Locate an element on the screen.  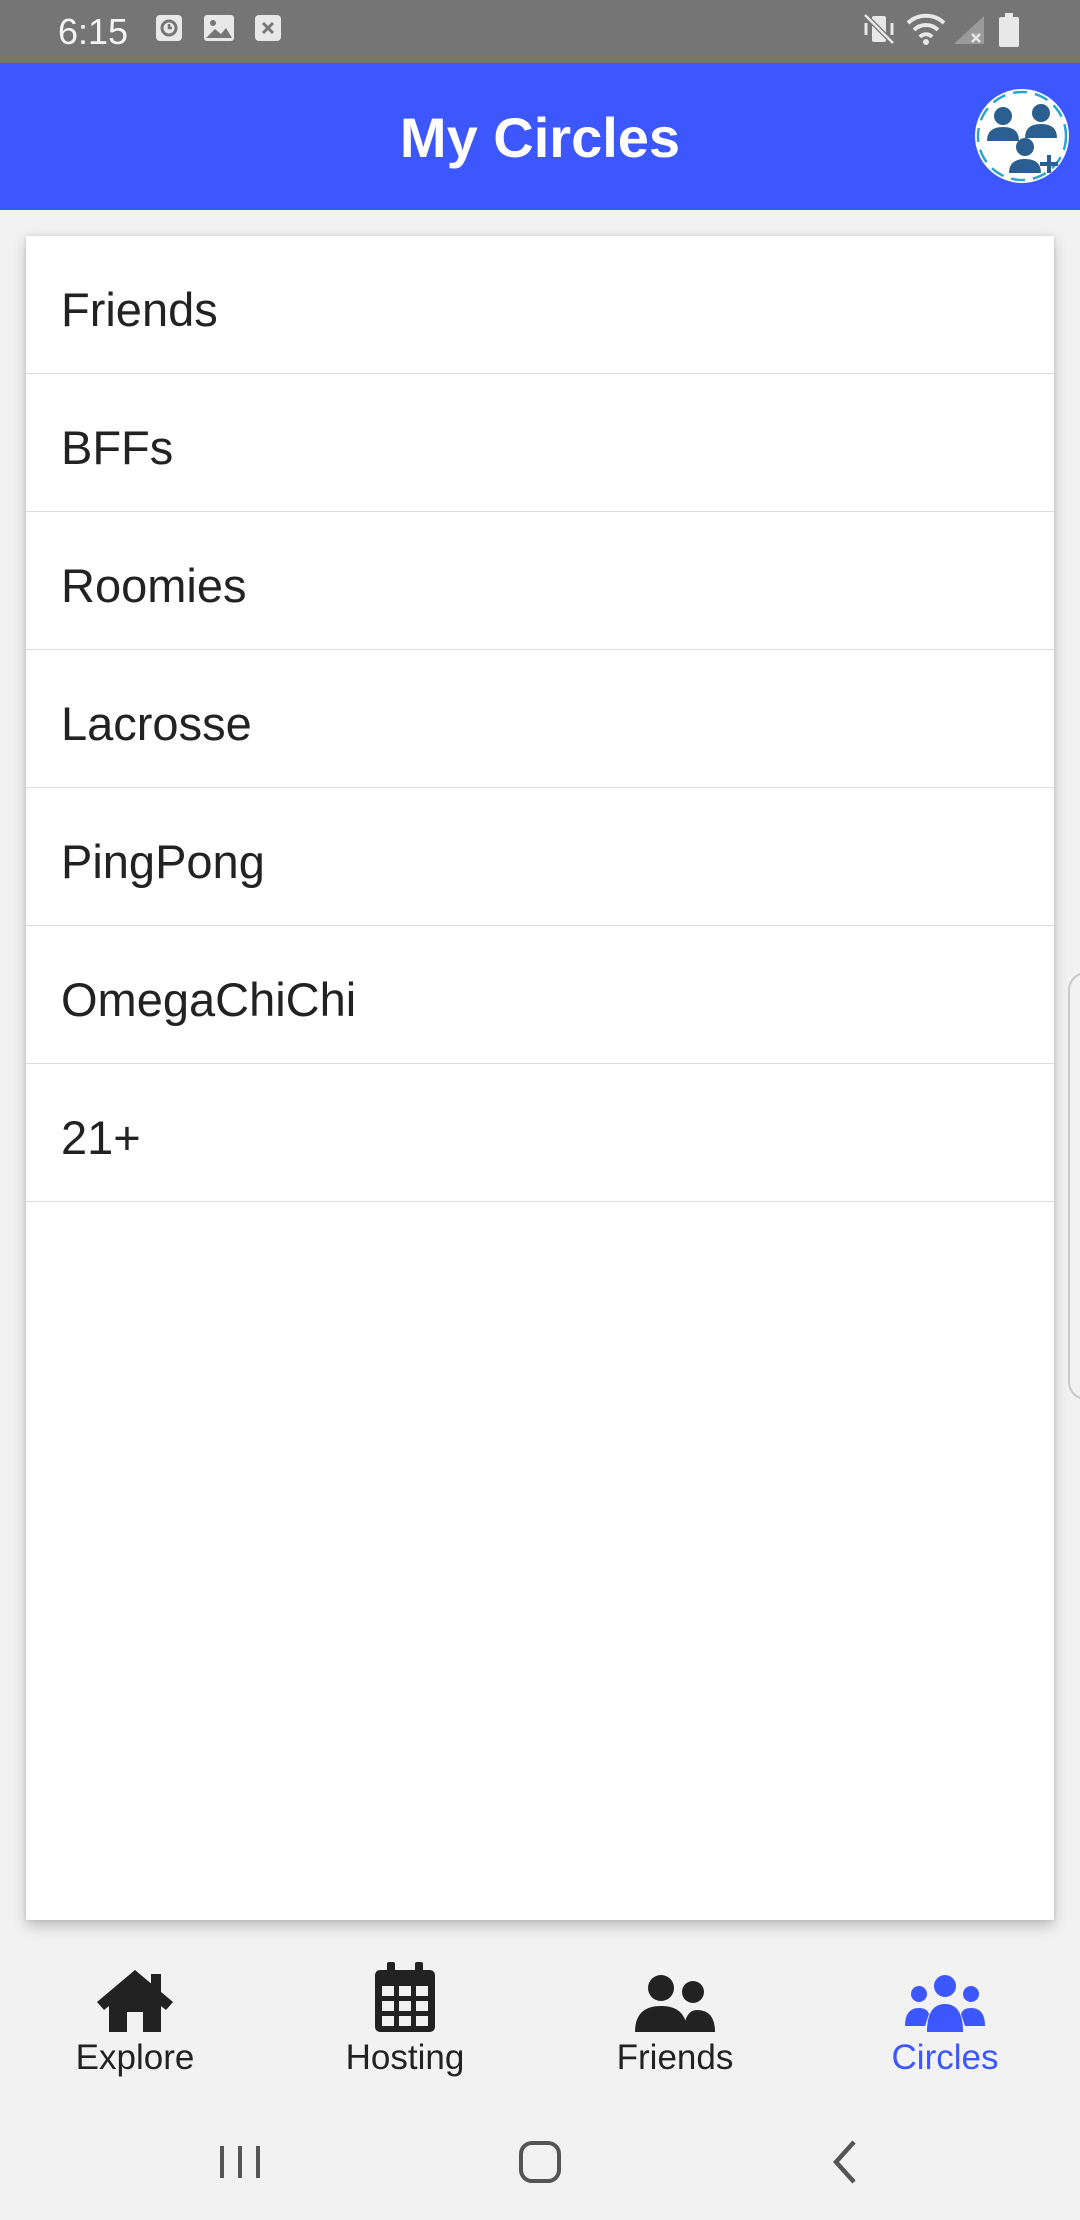
close-box-notification-icon is located at coordinates (268, 30).